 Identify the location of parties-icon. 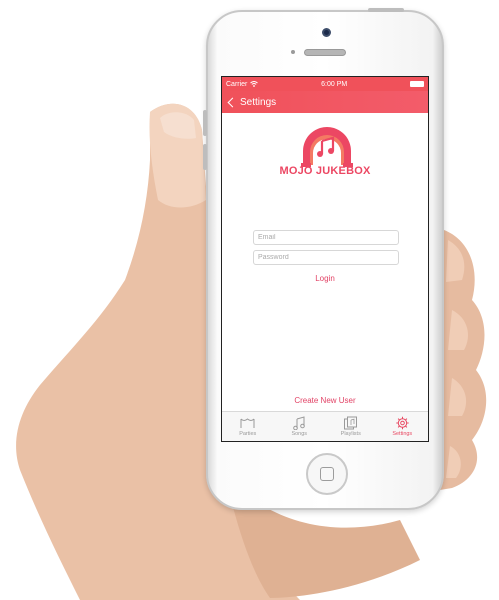
(247, 423).